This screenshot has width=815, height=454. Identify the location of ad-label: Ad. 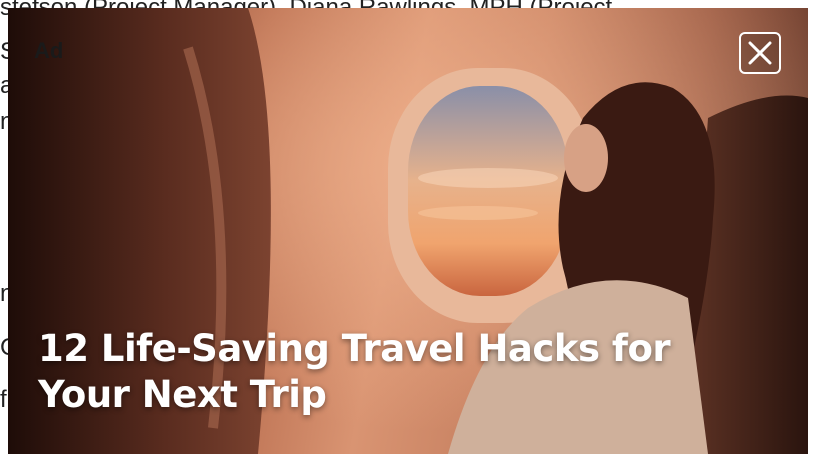
(49, 50).